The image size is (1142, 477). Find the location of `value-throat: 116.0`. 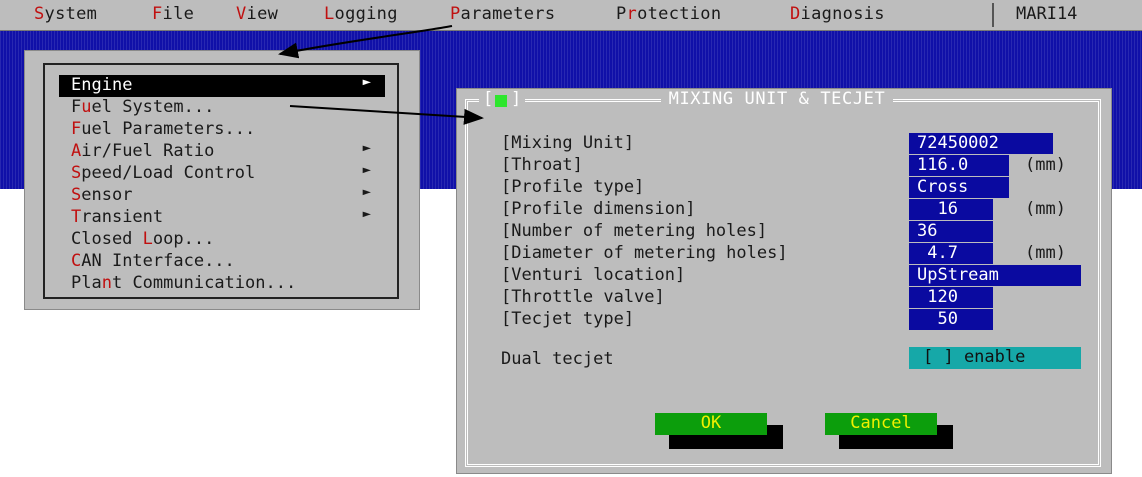

value-throat: 116.0 is located at coordinates (959, 165).